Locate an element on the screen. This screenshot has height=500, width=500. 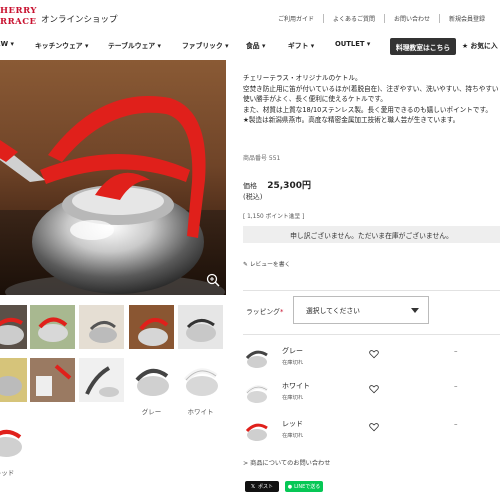
wrapping-select-value: 選択してください is located at coordinates (333, 311).